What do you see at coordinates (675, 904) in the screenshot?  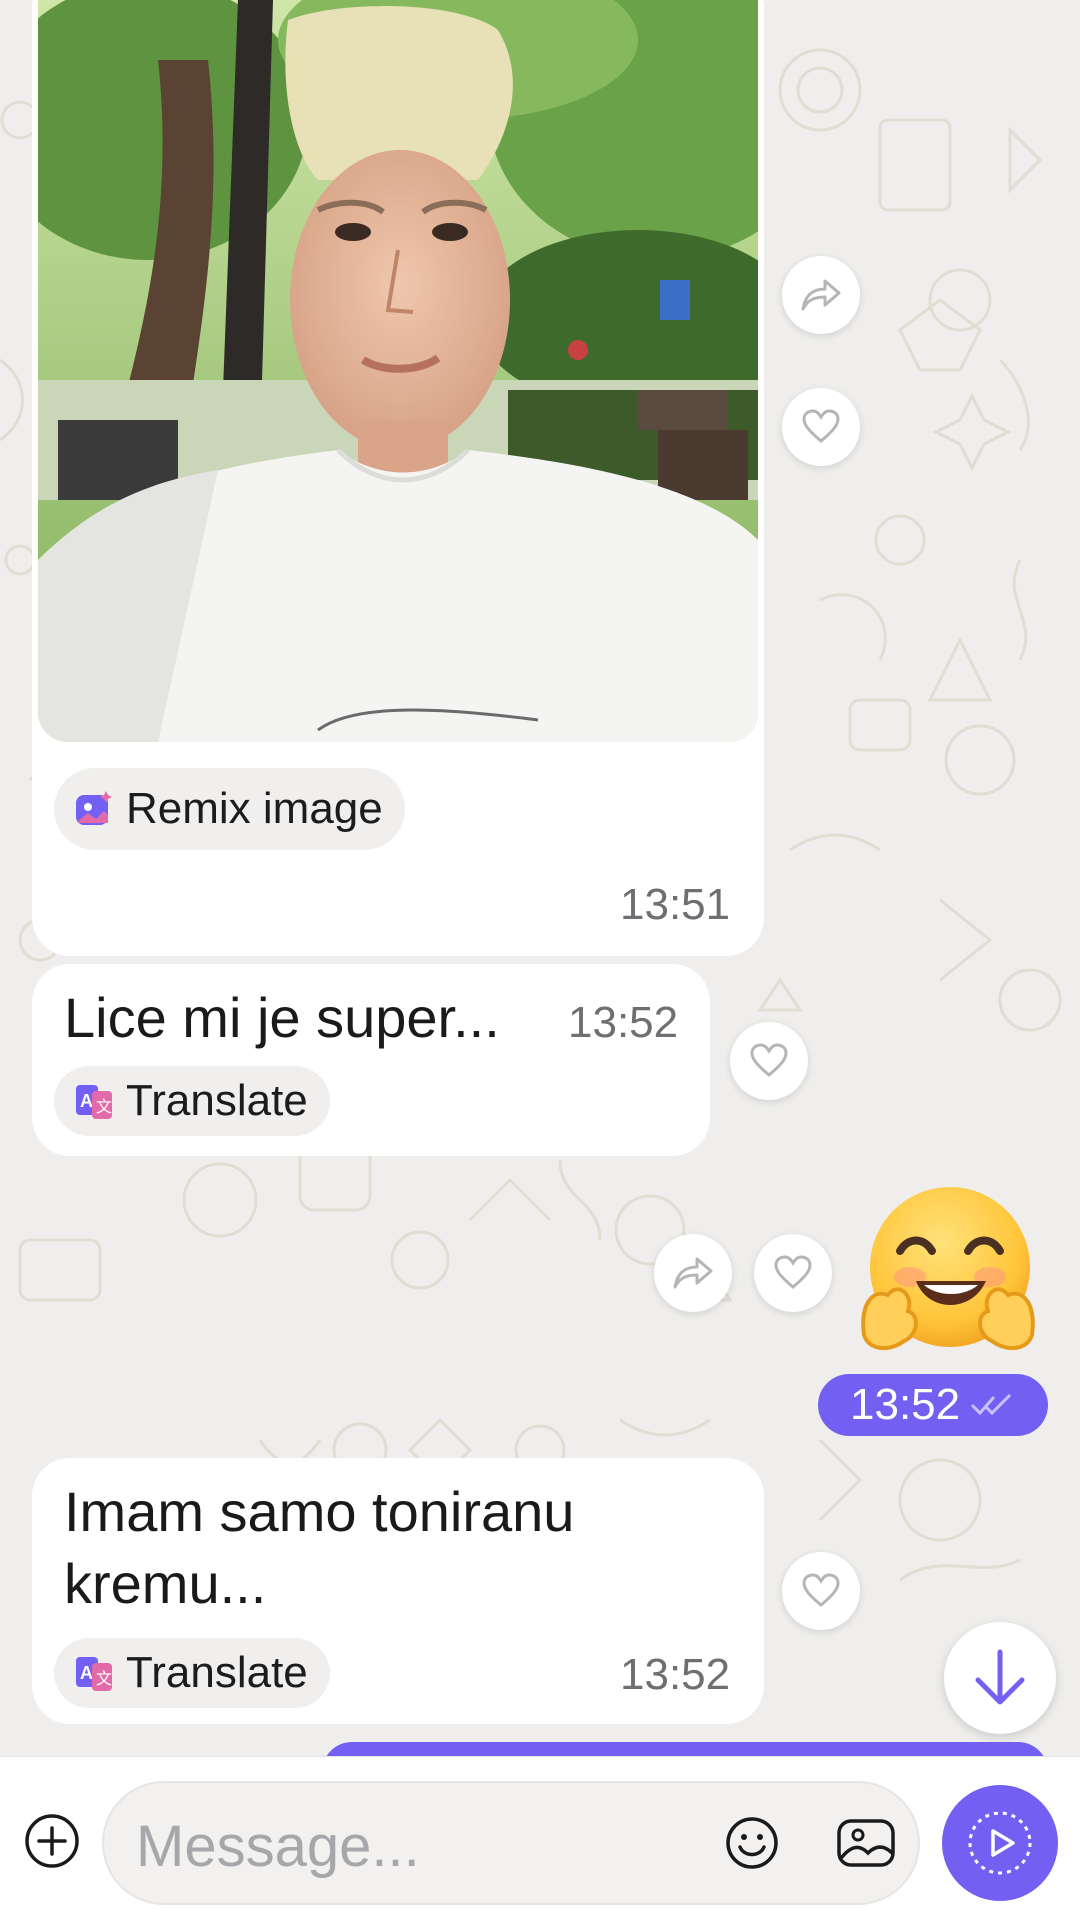 I see `photo-message-time: 13:51` at bounding box center [675, 904].